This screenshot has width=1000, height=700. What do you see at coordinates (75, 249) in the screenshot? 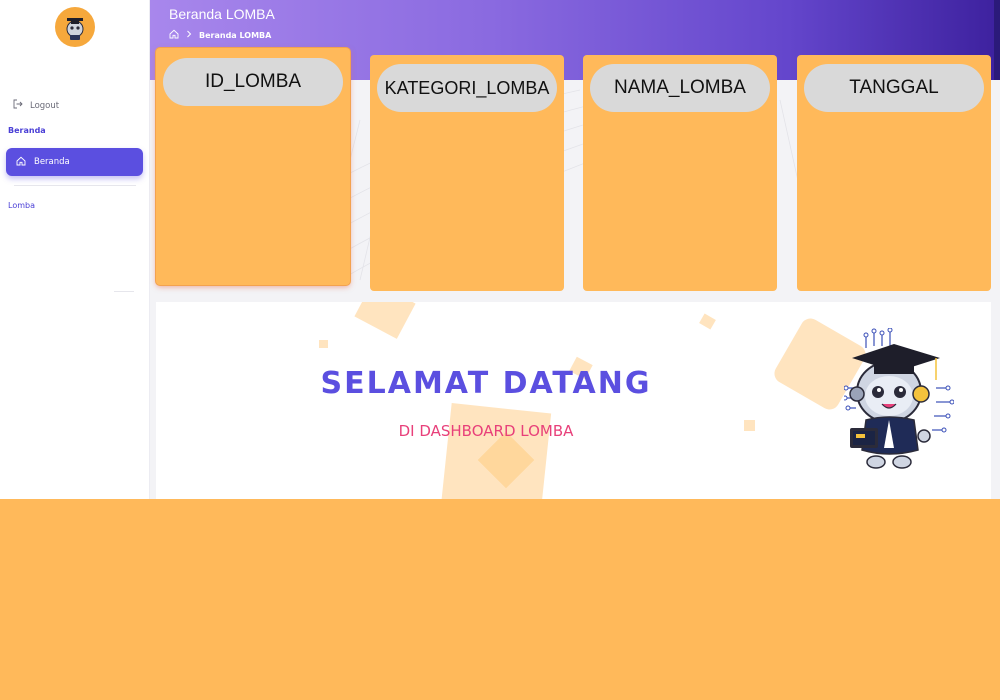
I see `sidebar: Logout Beranda Beranda Lomba` at bounding box center [75, 249].